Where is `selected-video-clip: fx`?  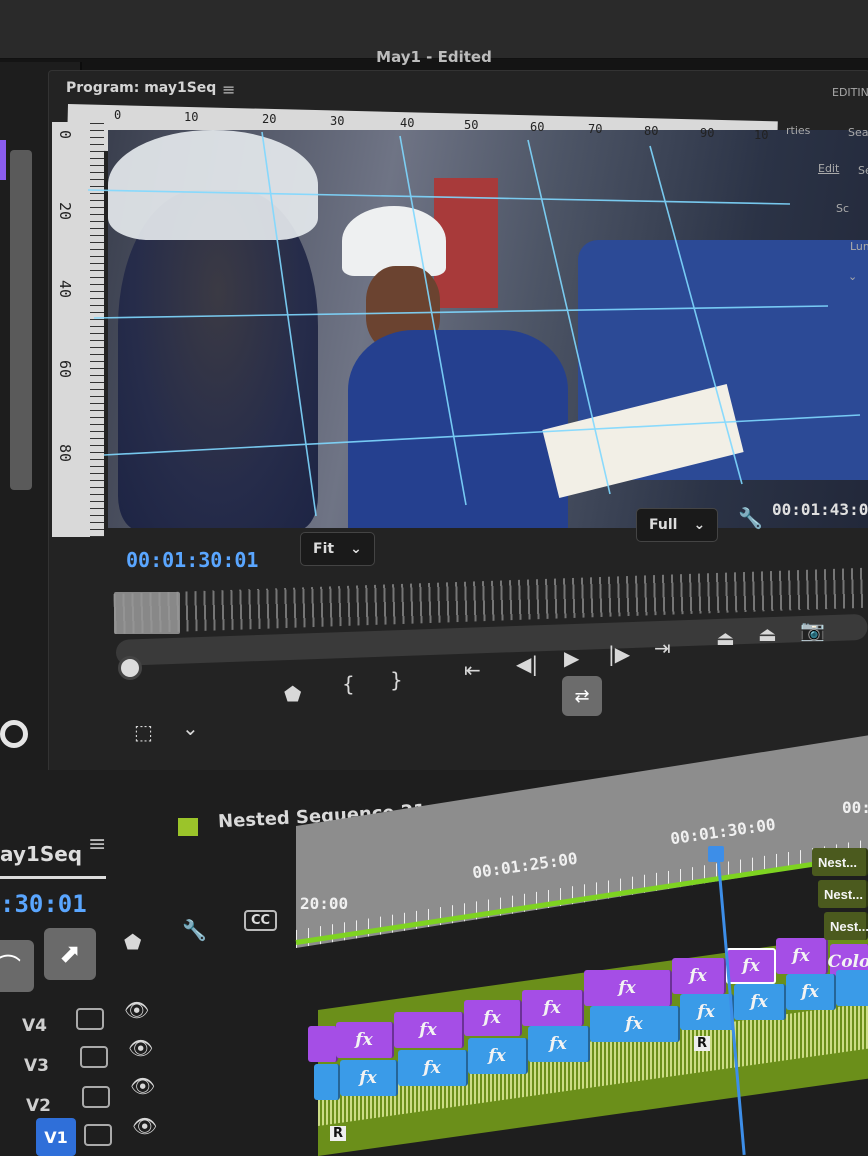
selected-video-clip: fx is located at coordinates (751, 966).